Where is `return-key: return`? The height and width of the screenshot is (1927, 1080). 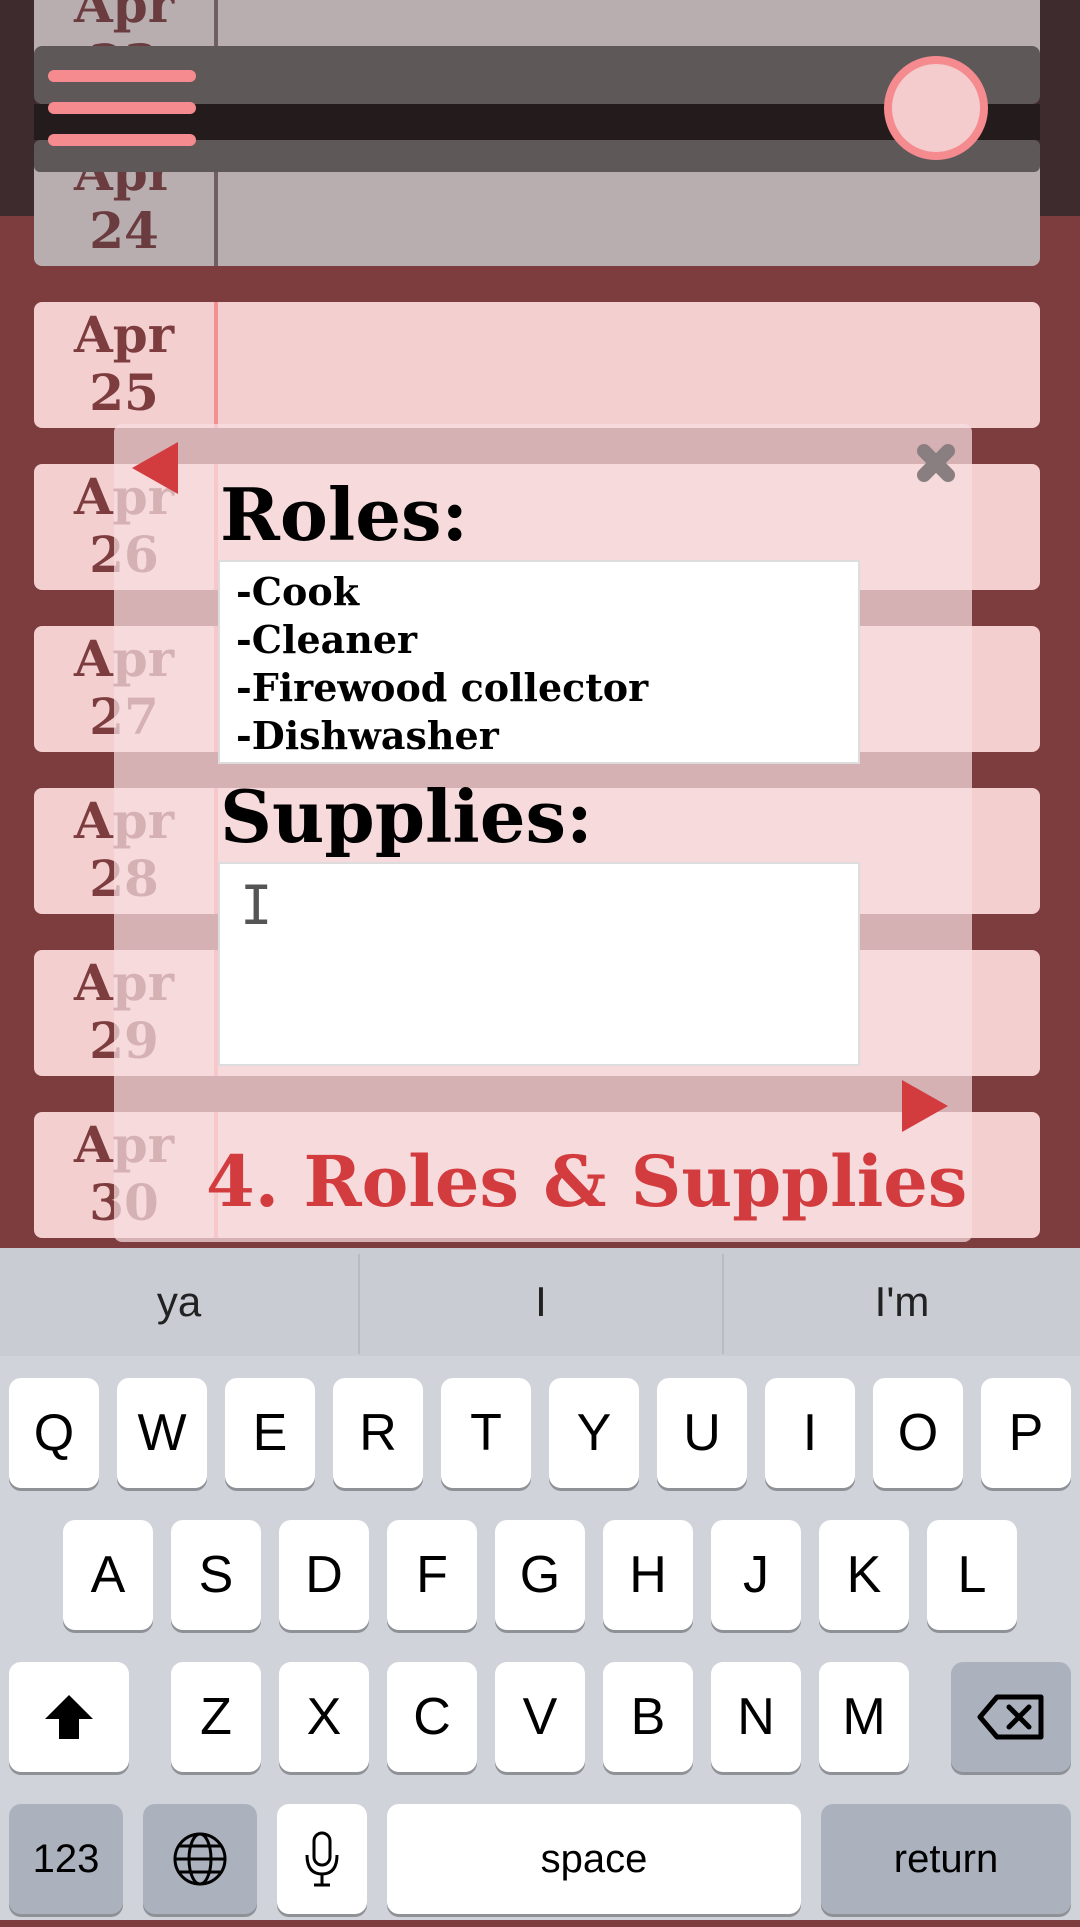 return-key: return is located at coordinates (946, 1859).